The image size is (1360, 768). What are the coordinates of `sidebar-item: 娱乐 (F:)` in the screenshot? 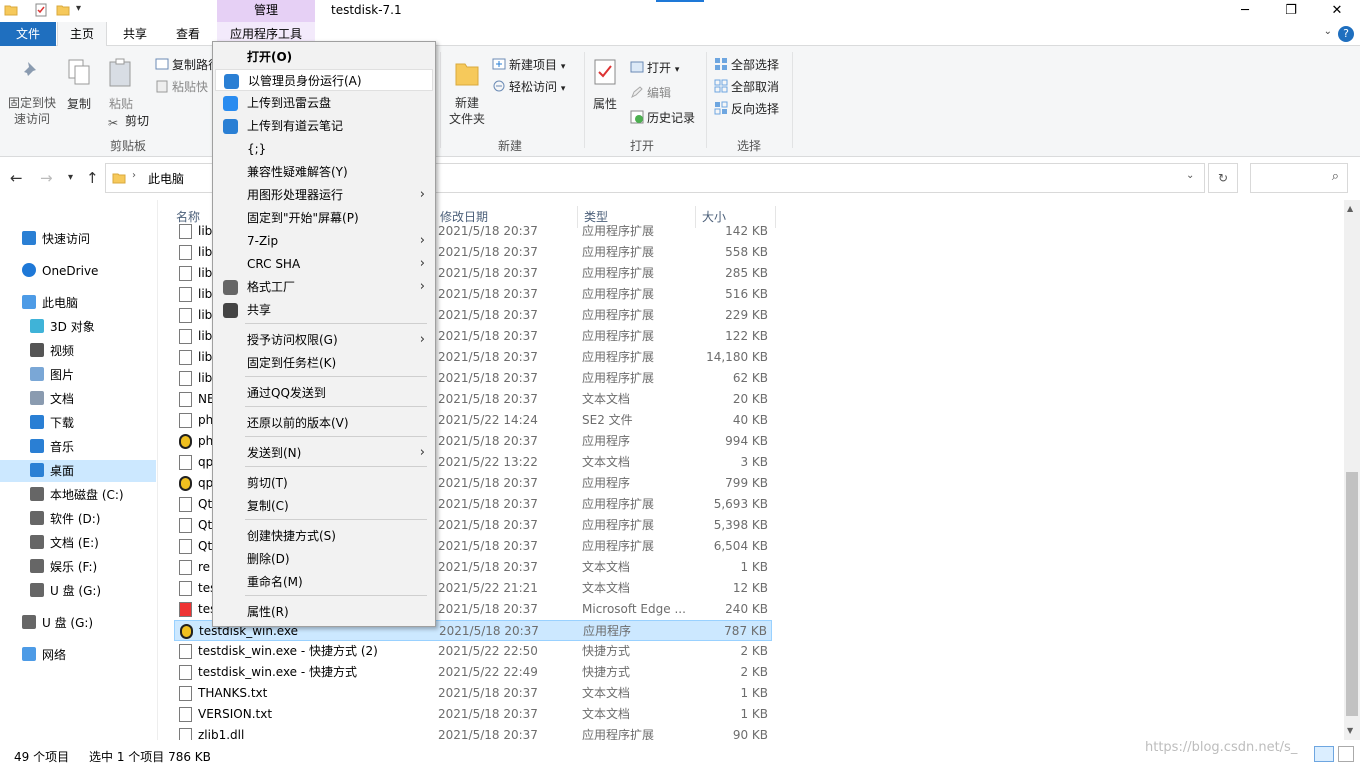 It's located at (63, 567).